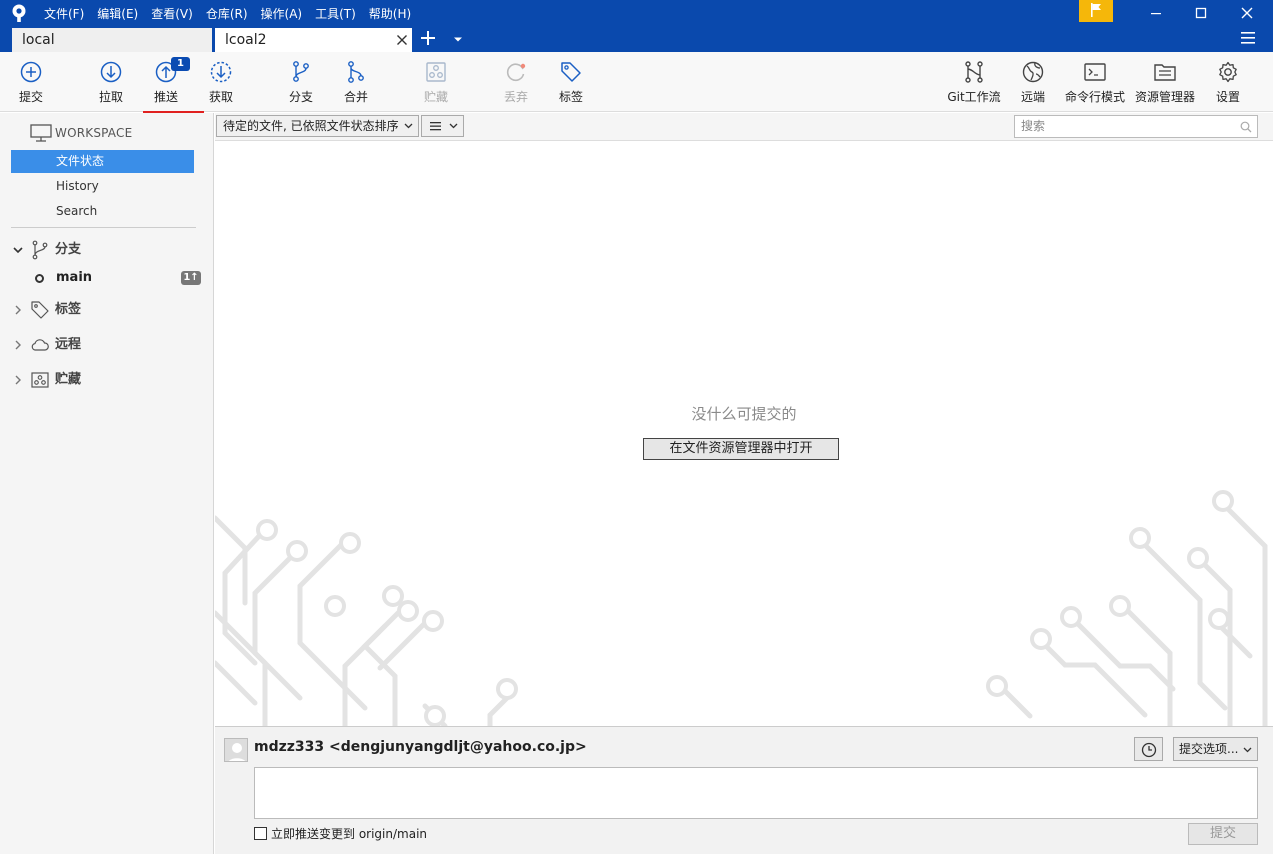 This screenshot has width=1273, height=854. What do you see at coordinates (102, 211) in the screenshot?
I see `sidebar-item-search: Search` at bounding box center [102, 211].